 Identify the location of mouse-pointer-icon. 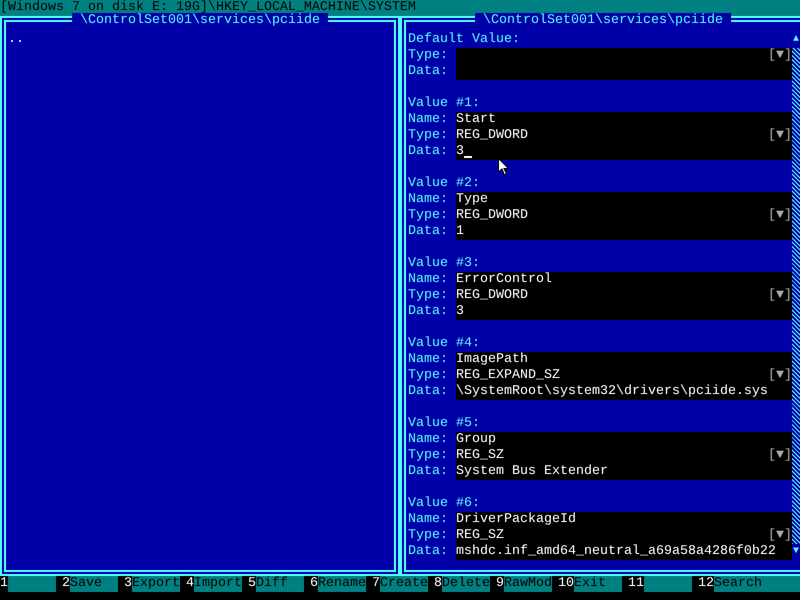
(503, 167).